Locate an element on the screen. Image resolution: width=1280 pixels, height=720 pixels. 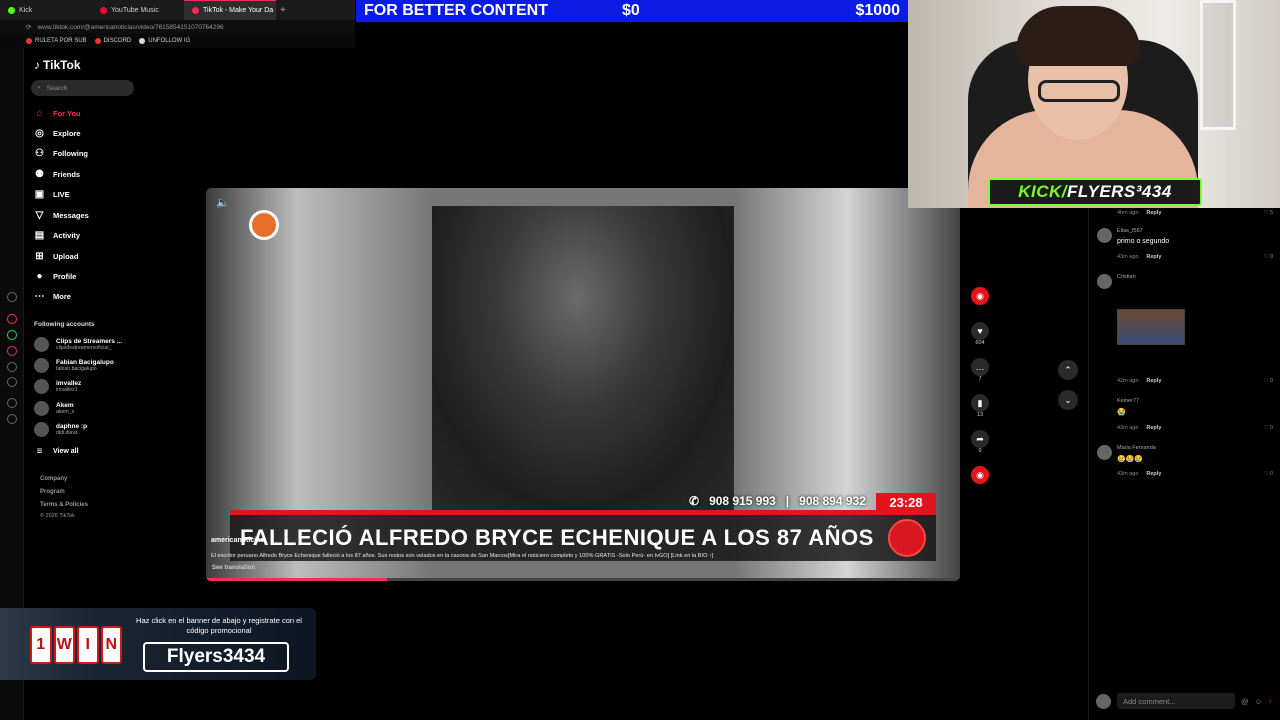
comment-username: Cristian is located at coordinates (1126, 277).